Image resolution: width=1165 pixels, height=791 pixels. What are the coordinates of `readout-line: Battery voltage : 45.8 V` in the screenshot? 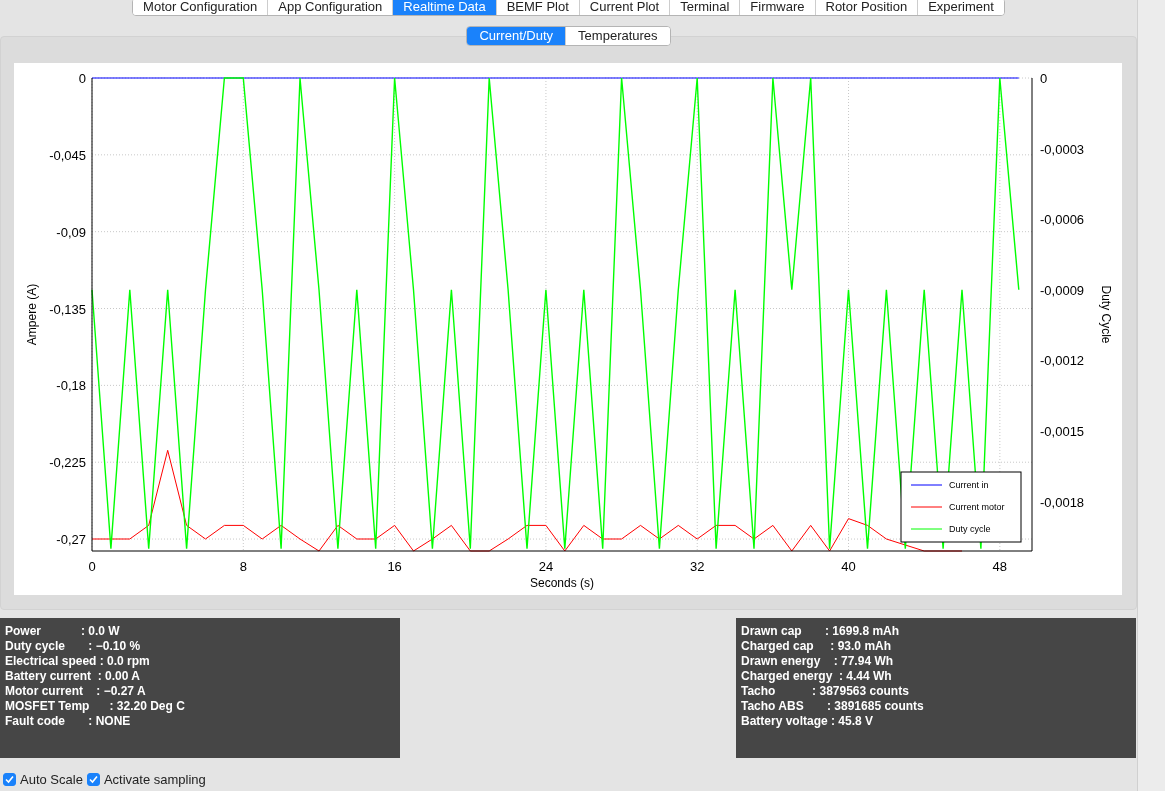 It's located at (808, 721).